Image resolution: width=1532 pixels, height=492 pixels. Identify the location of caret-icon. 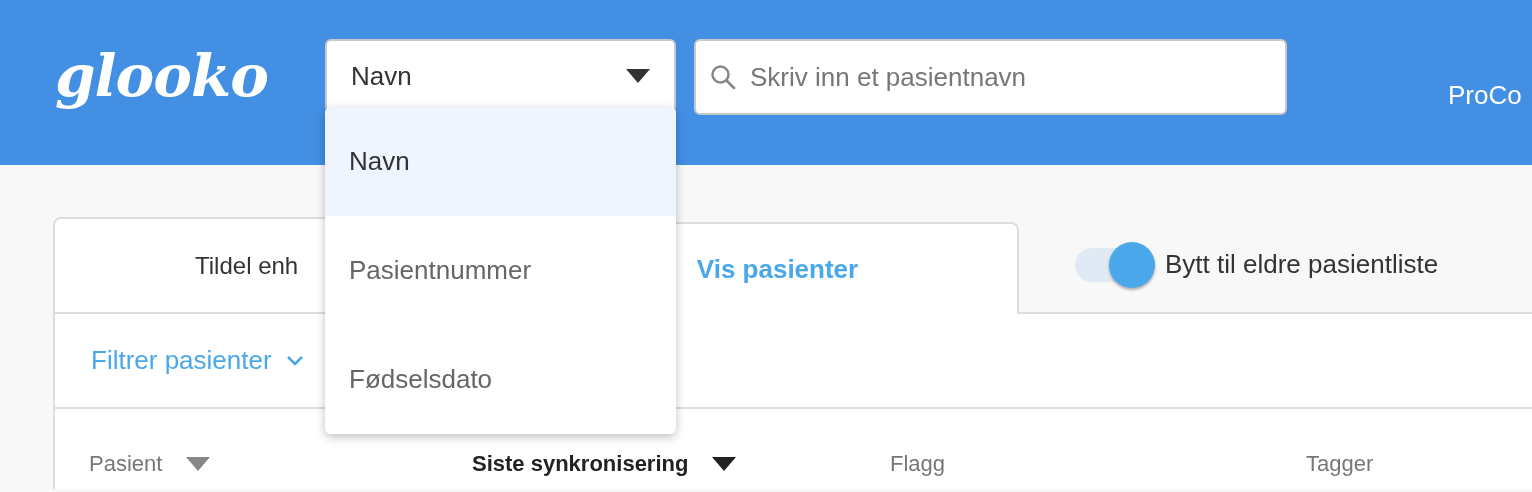
(638, 76).